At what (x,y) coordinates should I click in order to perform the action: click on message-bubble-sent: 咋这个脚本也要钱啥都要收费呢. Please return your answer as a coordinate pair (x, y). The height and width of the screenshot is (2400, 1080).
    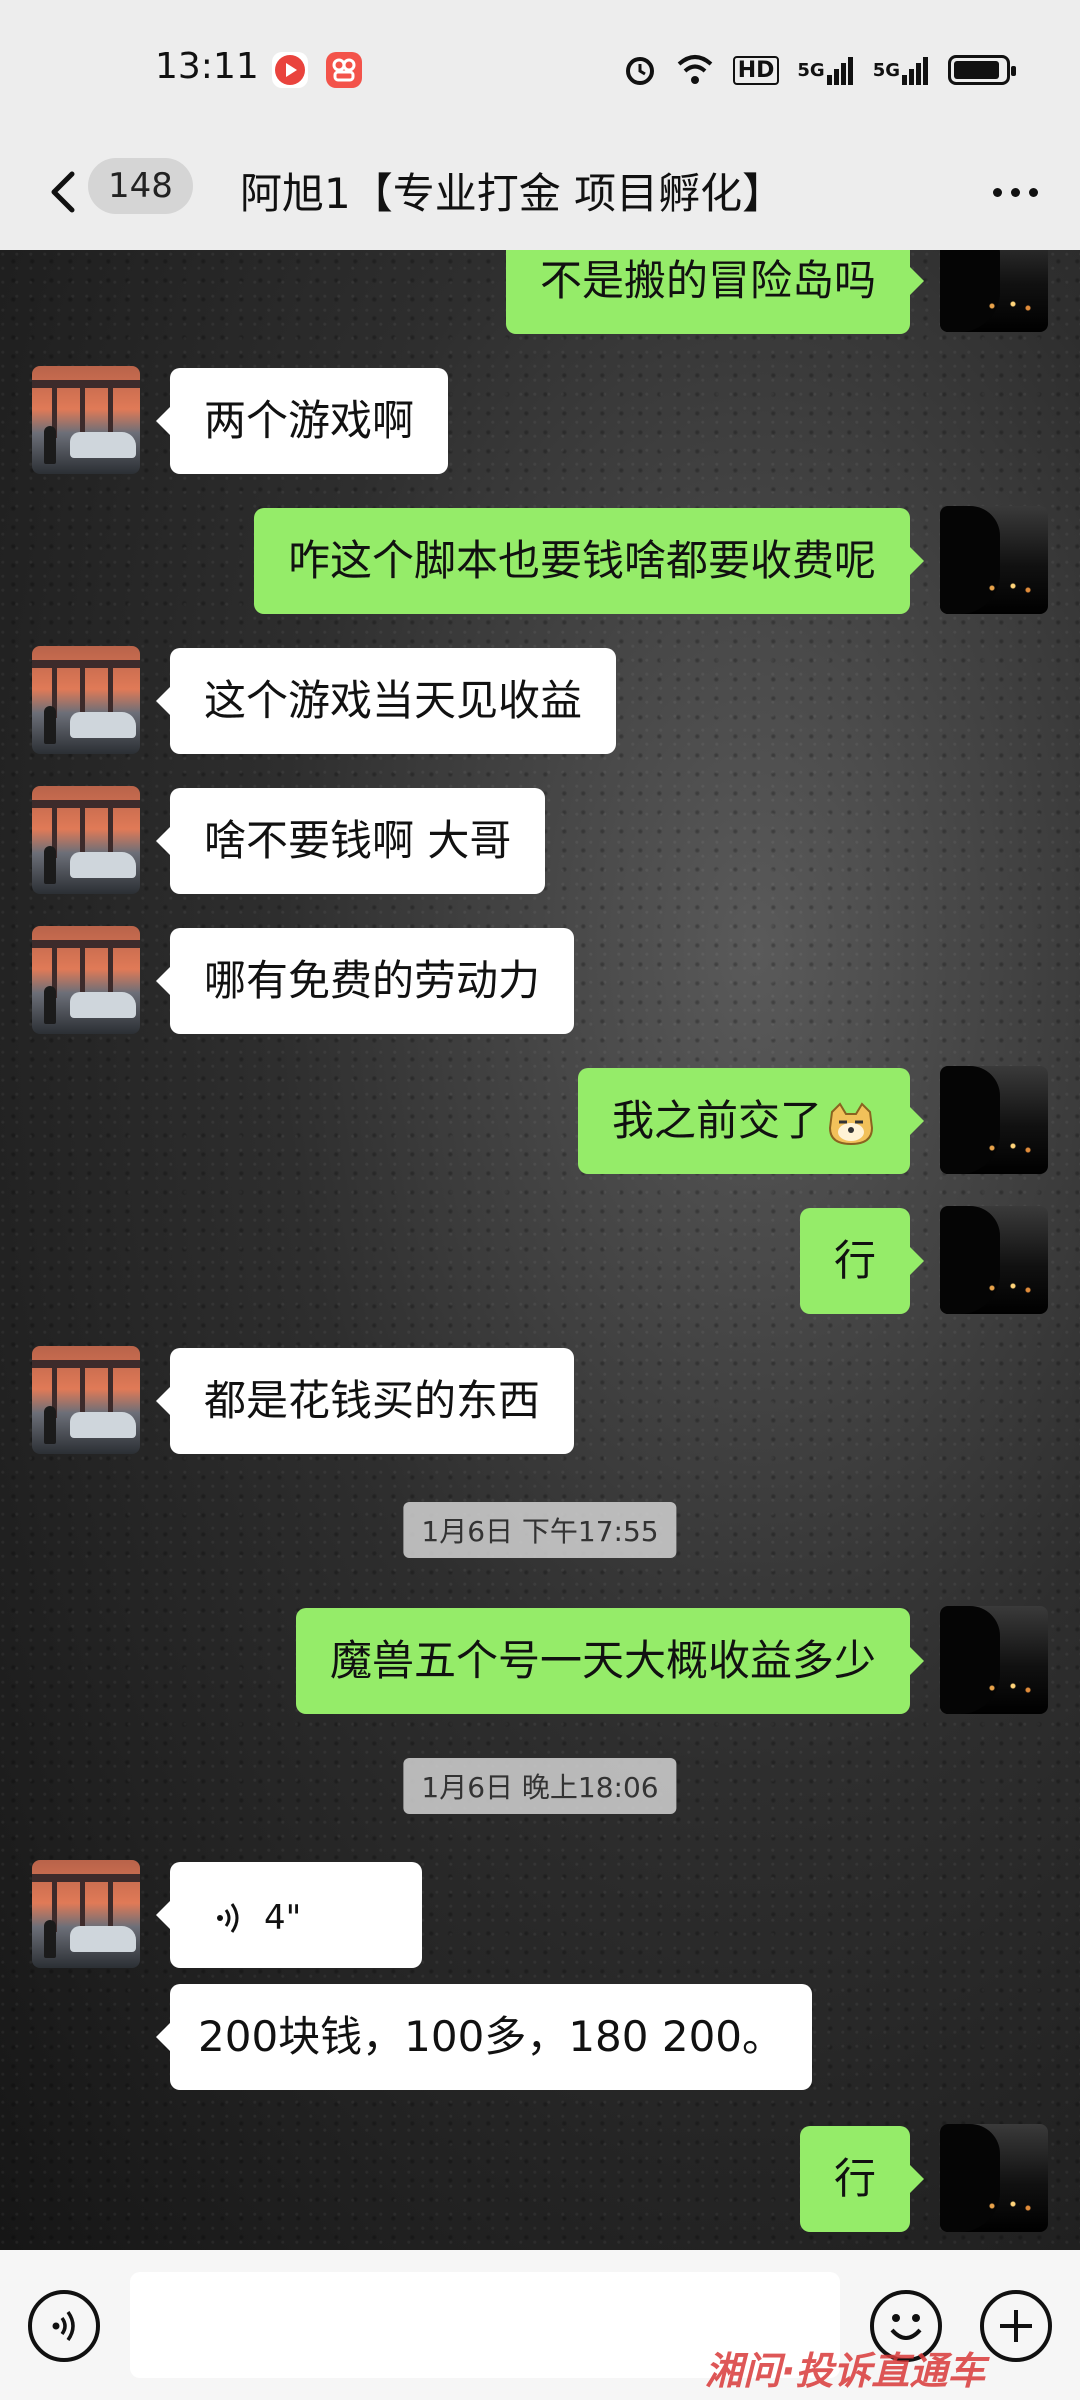
    Looking at the image, I should click on (589, 561).